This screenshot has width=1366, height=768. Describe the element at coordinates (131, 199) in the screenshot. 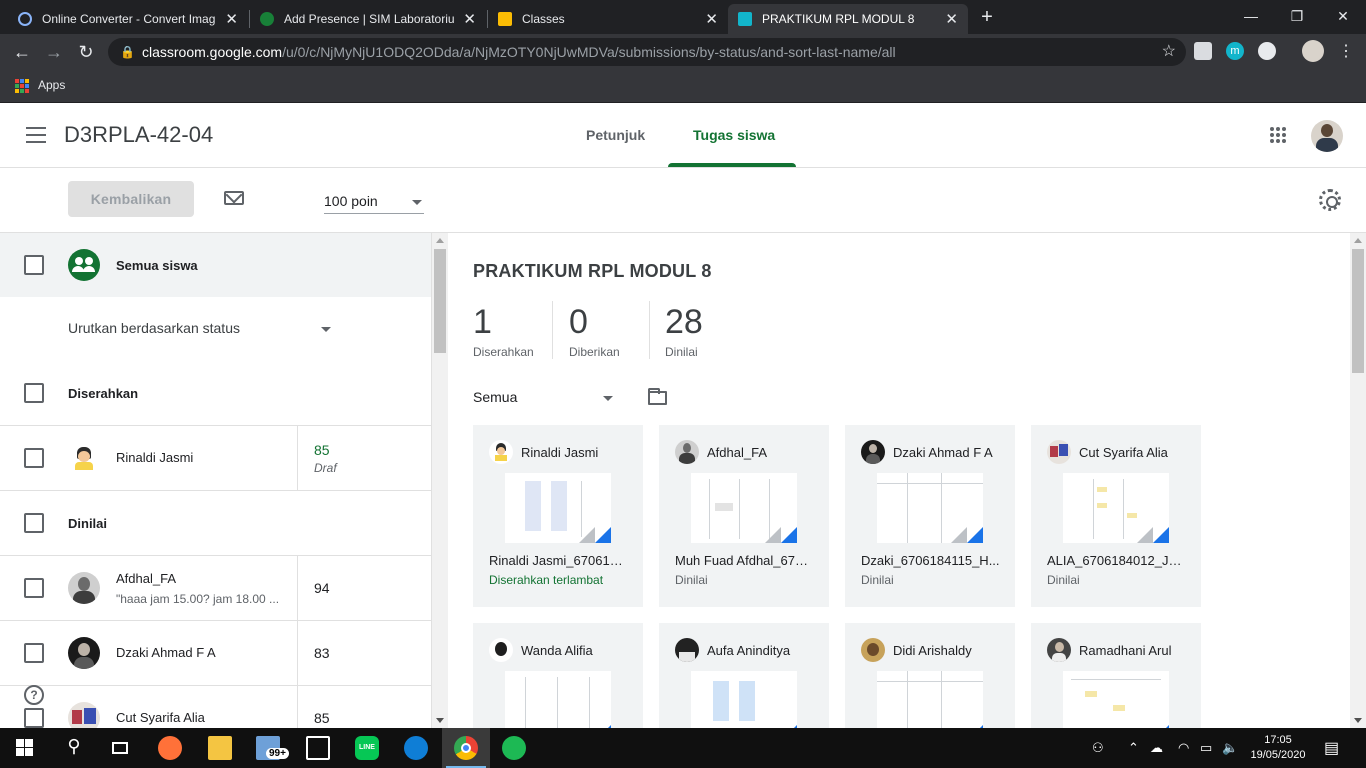

I see `return-button: Kembalikan` at that location.